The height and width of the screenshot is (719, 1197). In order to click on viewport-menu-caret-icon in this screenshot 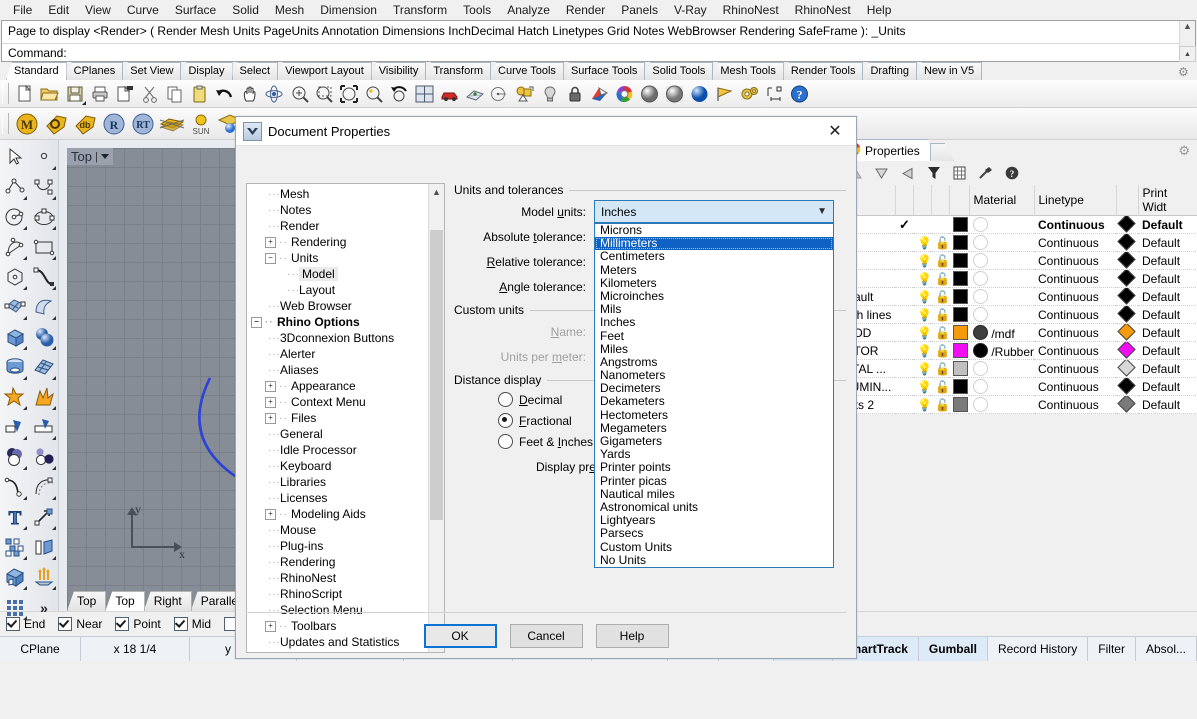, I will do `click(104, 156)`.